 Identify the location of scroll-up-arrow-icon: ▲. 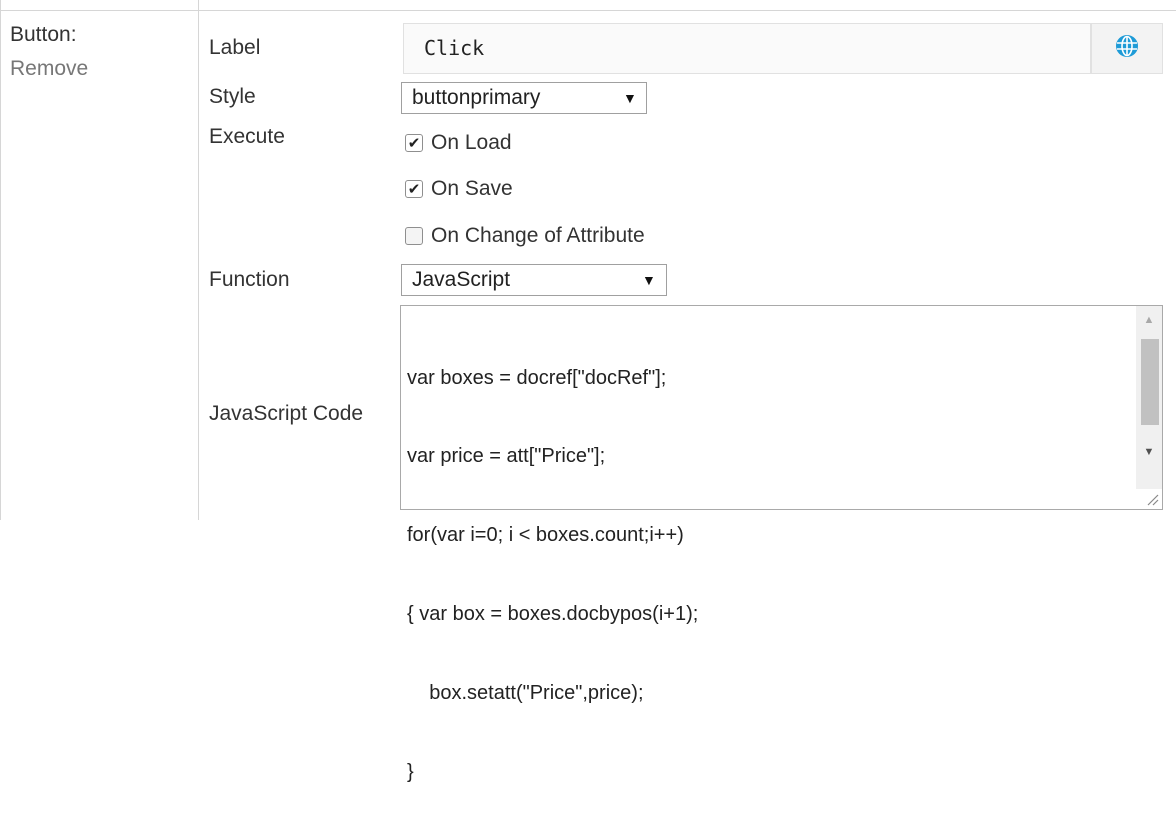
(1149, 320).